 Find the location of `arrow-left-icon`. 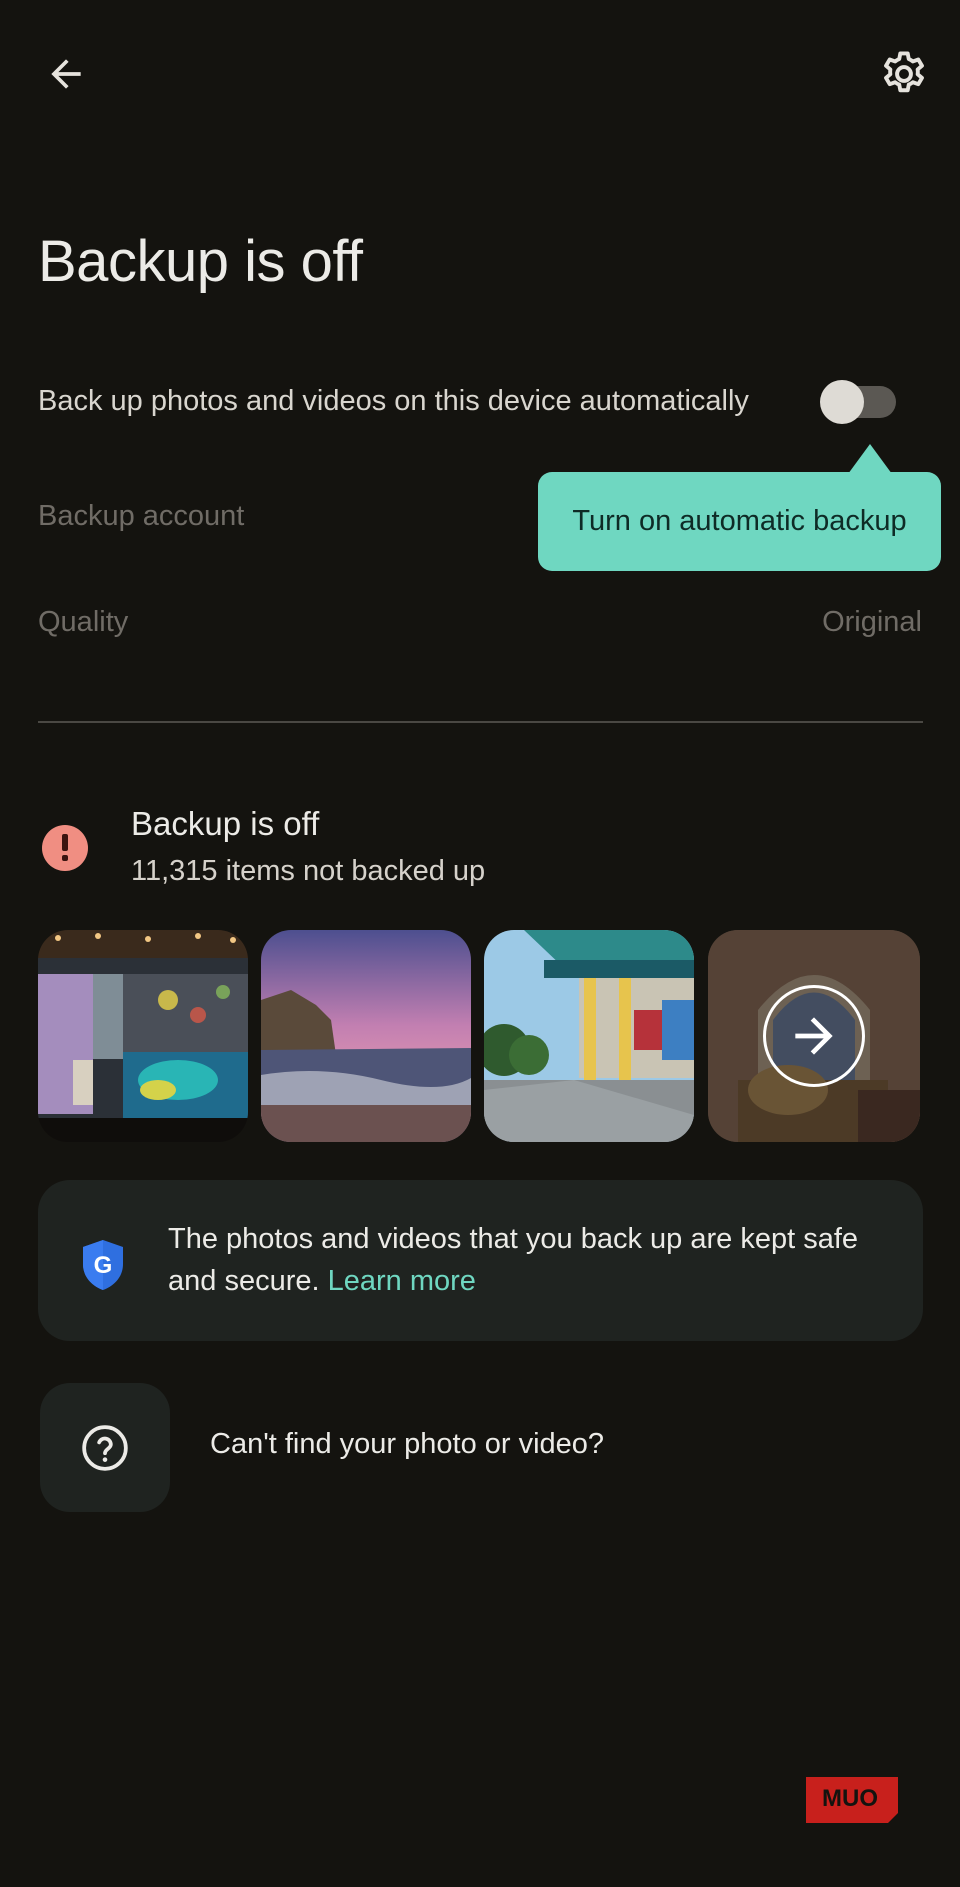

arrow-left-icon is located at coordinates (66, 74).